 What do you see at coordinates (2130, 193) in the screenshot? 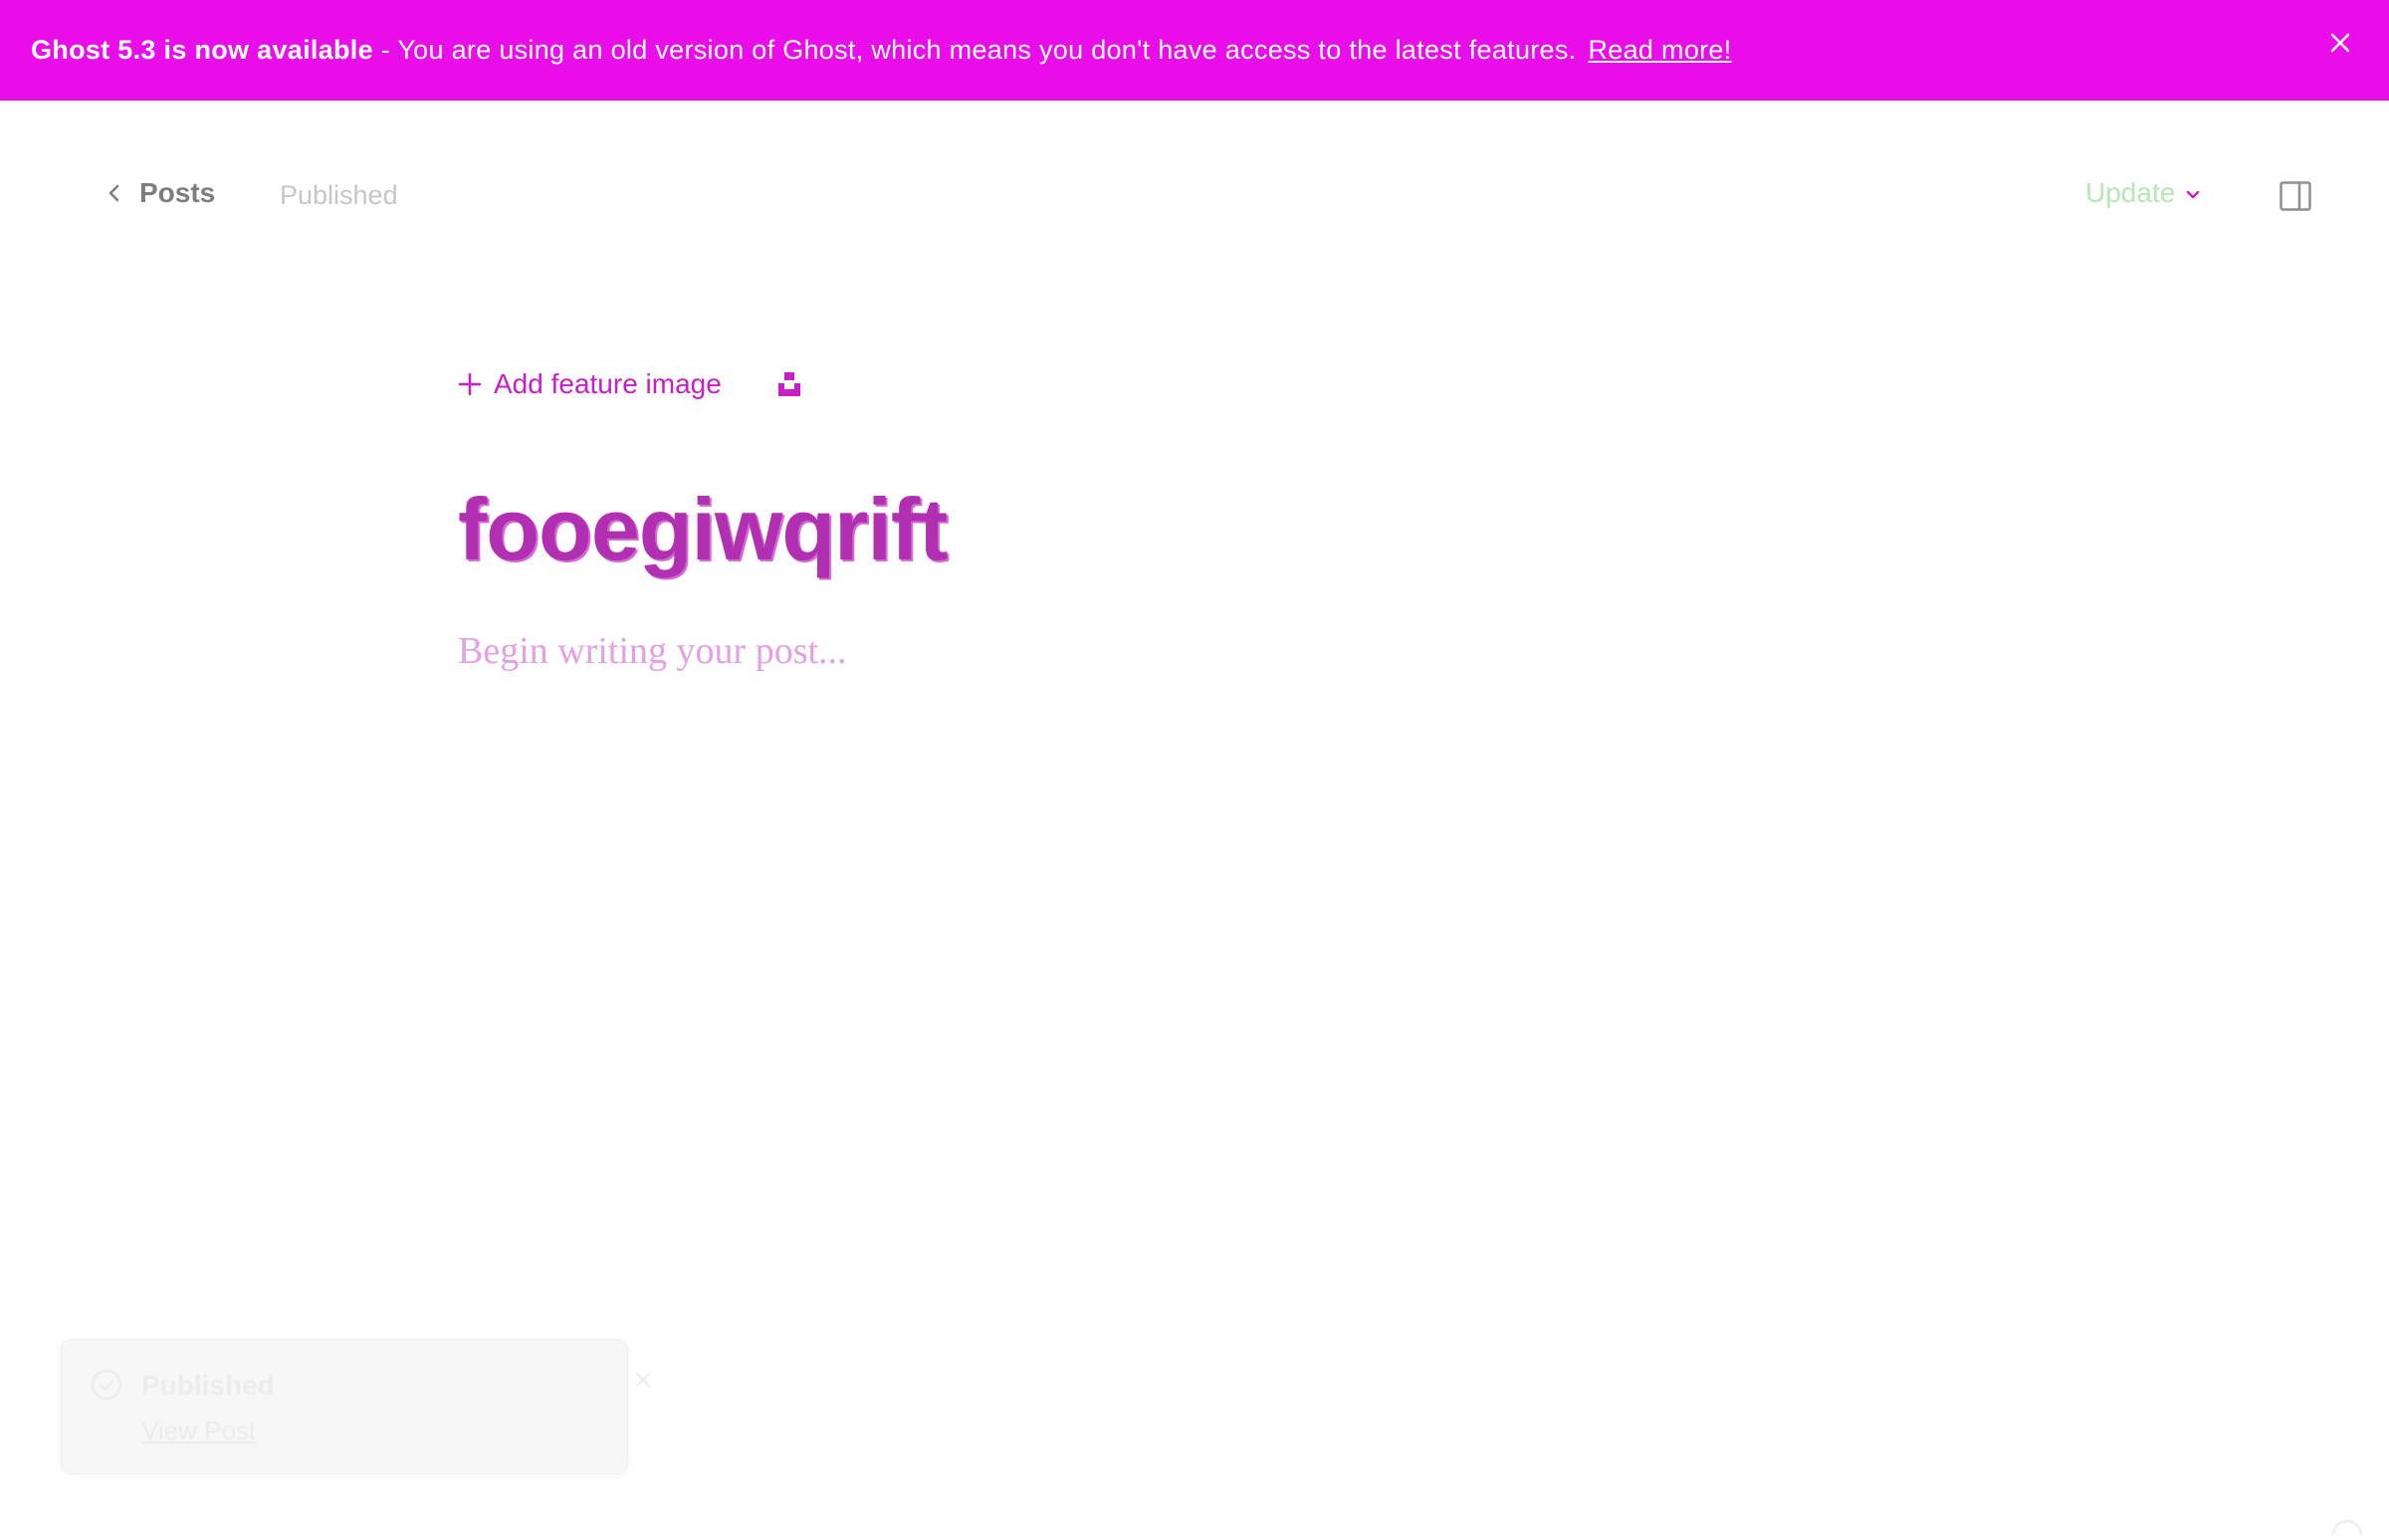
I see `update-button-label: Update` at bounding box center [2130, 193].